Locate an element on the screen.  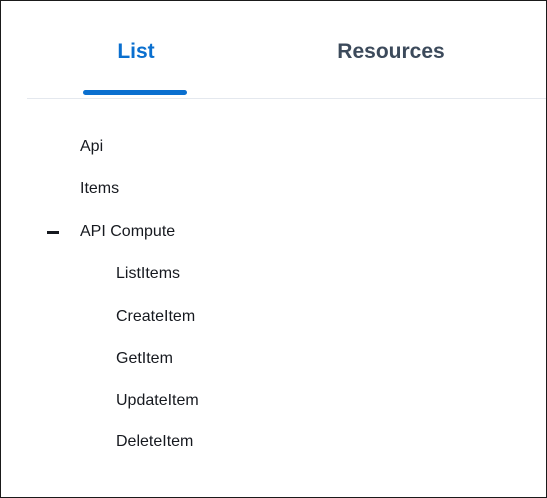
nav-item-api: Api is located at coordinates (91, 147).